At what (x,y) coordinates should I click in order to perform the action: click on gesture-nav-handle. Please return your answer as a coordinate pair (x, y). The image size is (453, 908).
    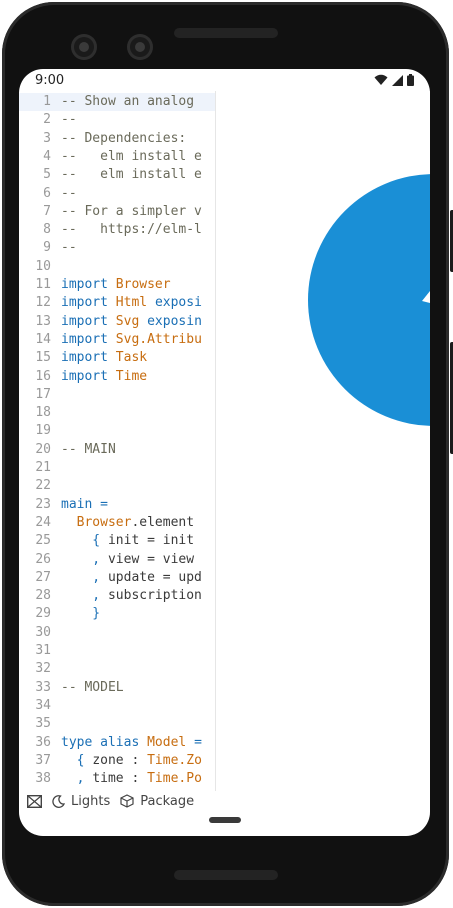
    Looking at the image, I should click on (225, 820).